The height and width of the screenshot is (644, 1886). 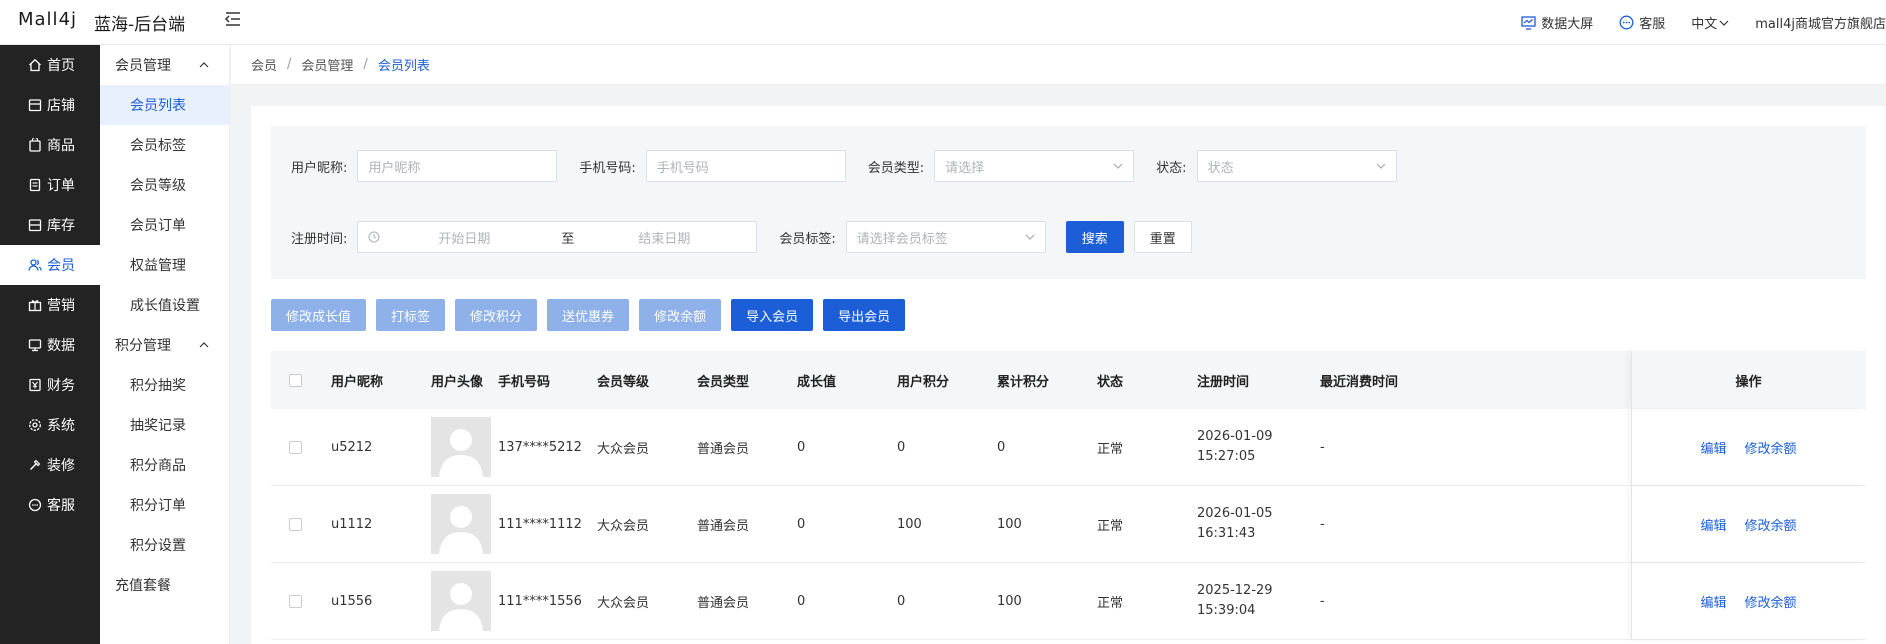 I want to click on nav-item-finance: 财务, so click(x=50, y=385).